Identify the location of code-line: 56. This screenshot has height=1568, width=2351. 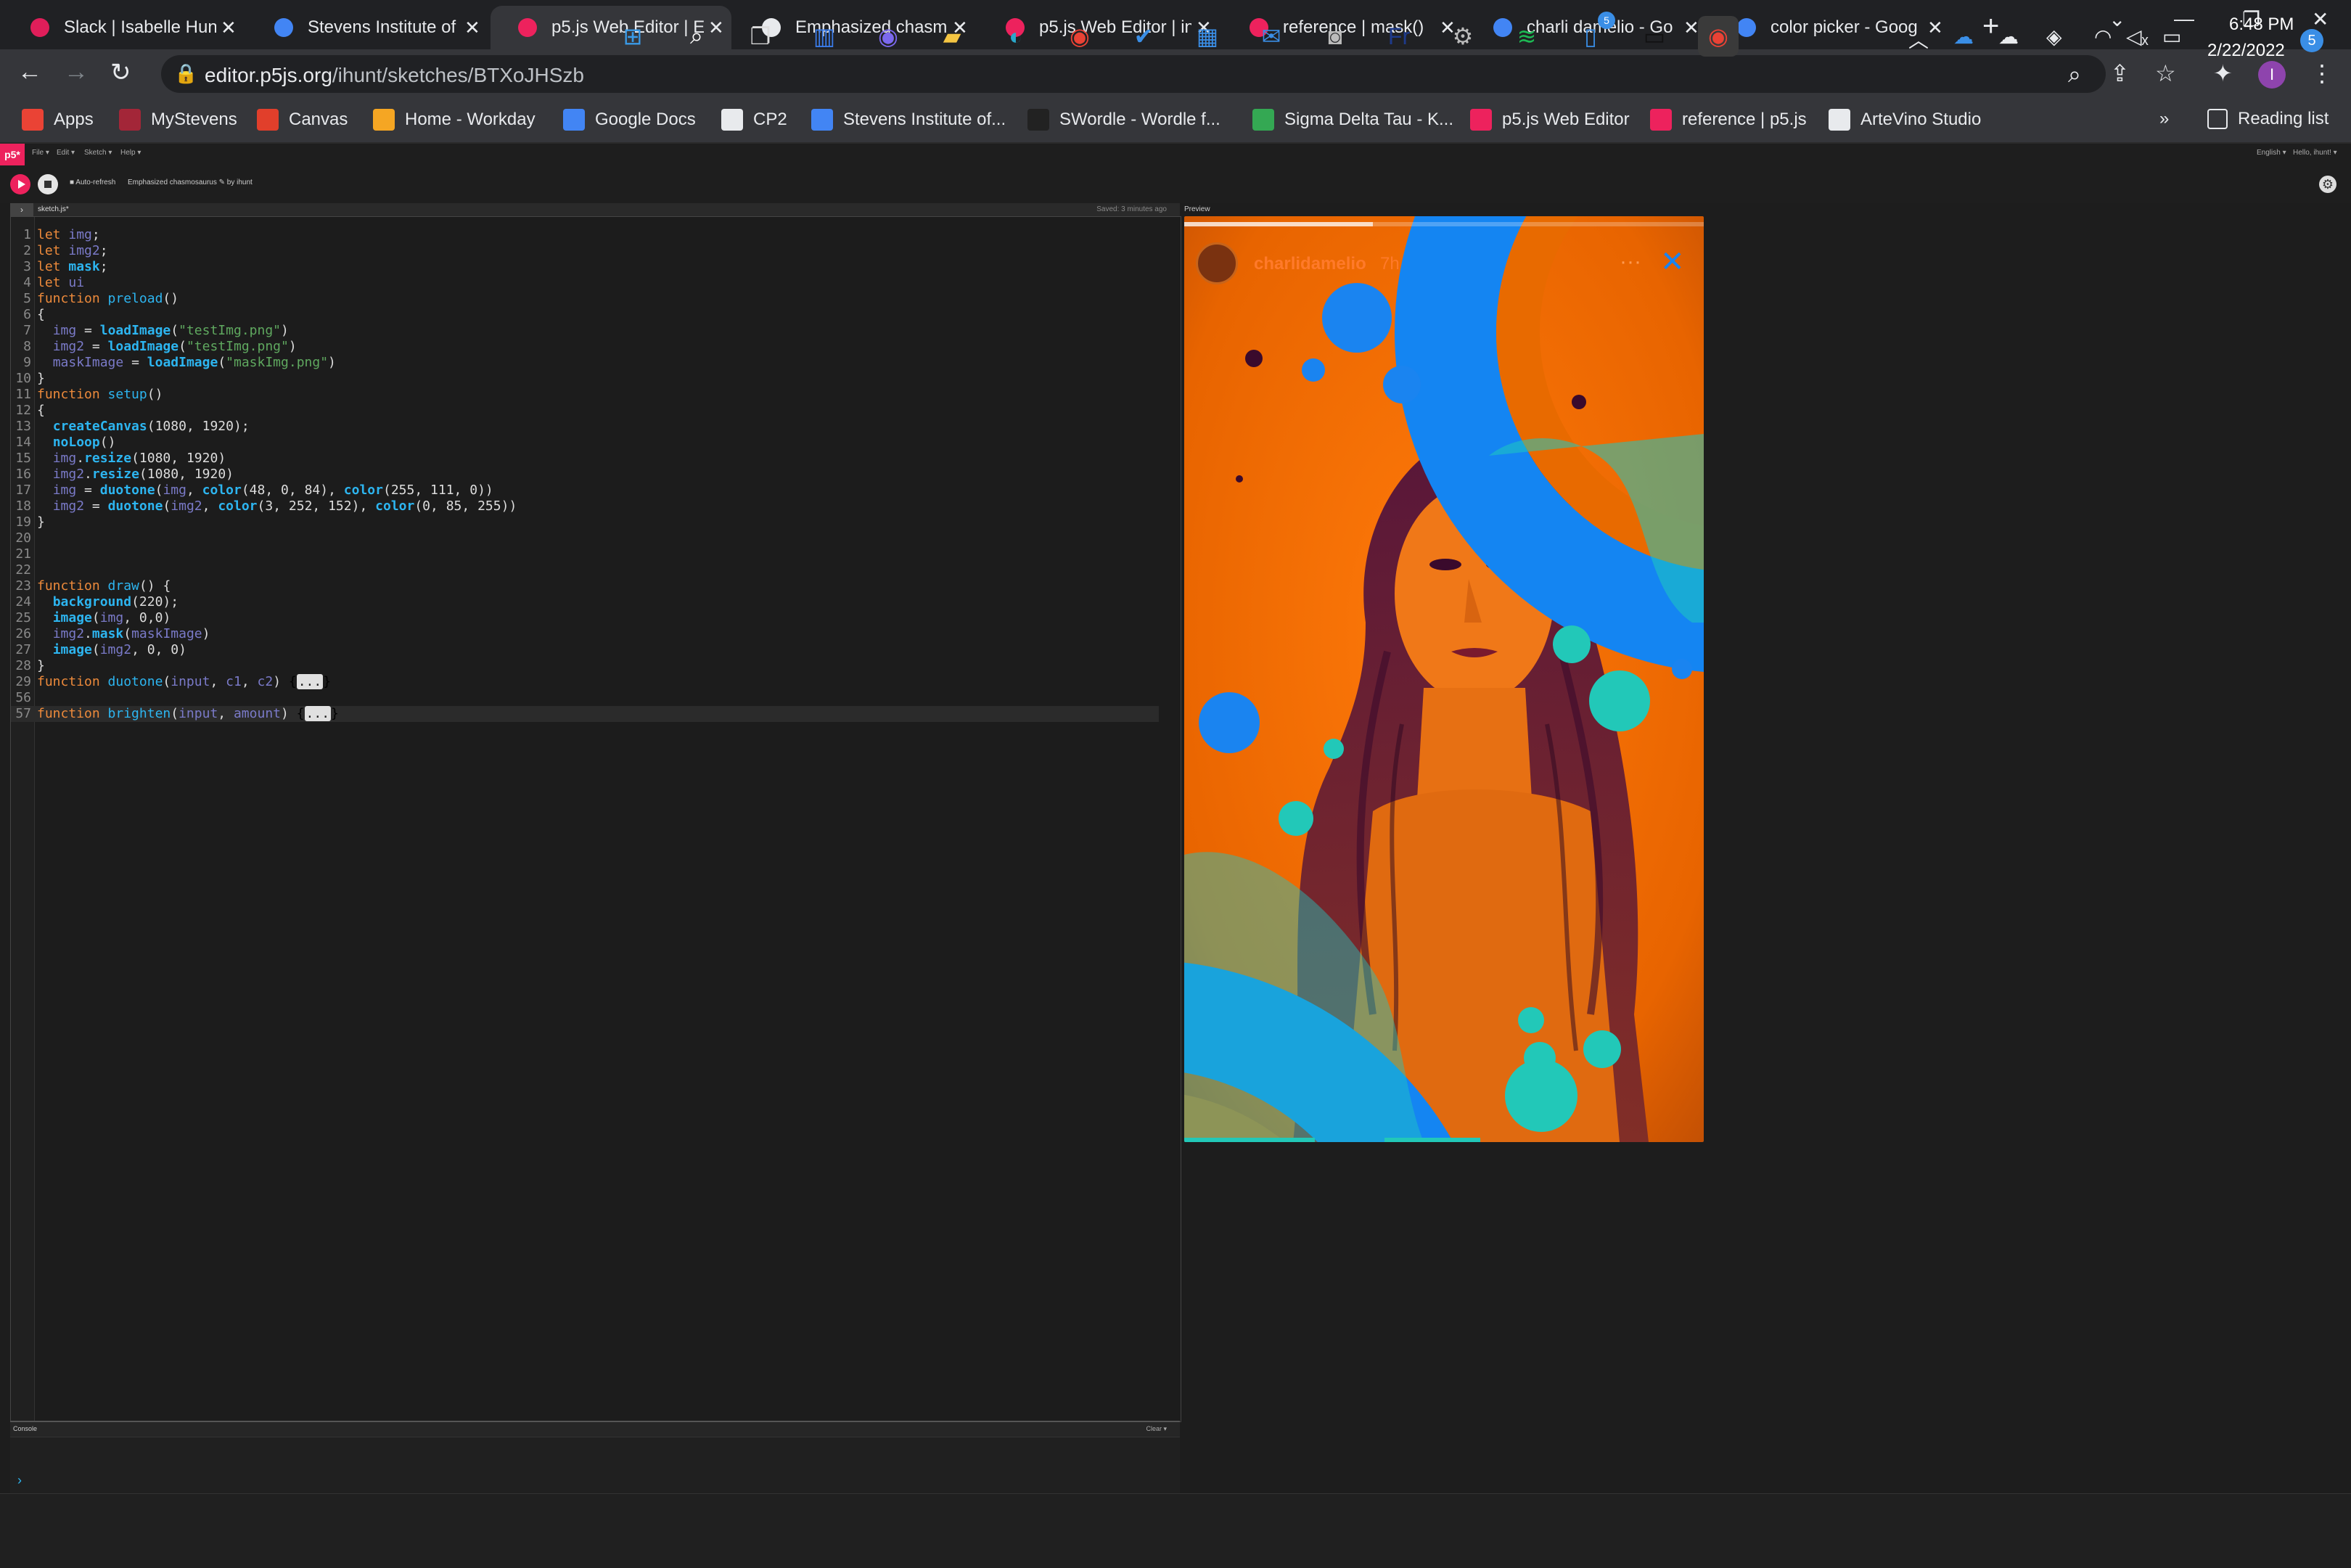
(585, 698).